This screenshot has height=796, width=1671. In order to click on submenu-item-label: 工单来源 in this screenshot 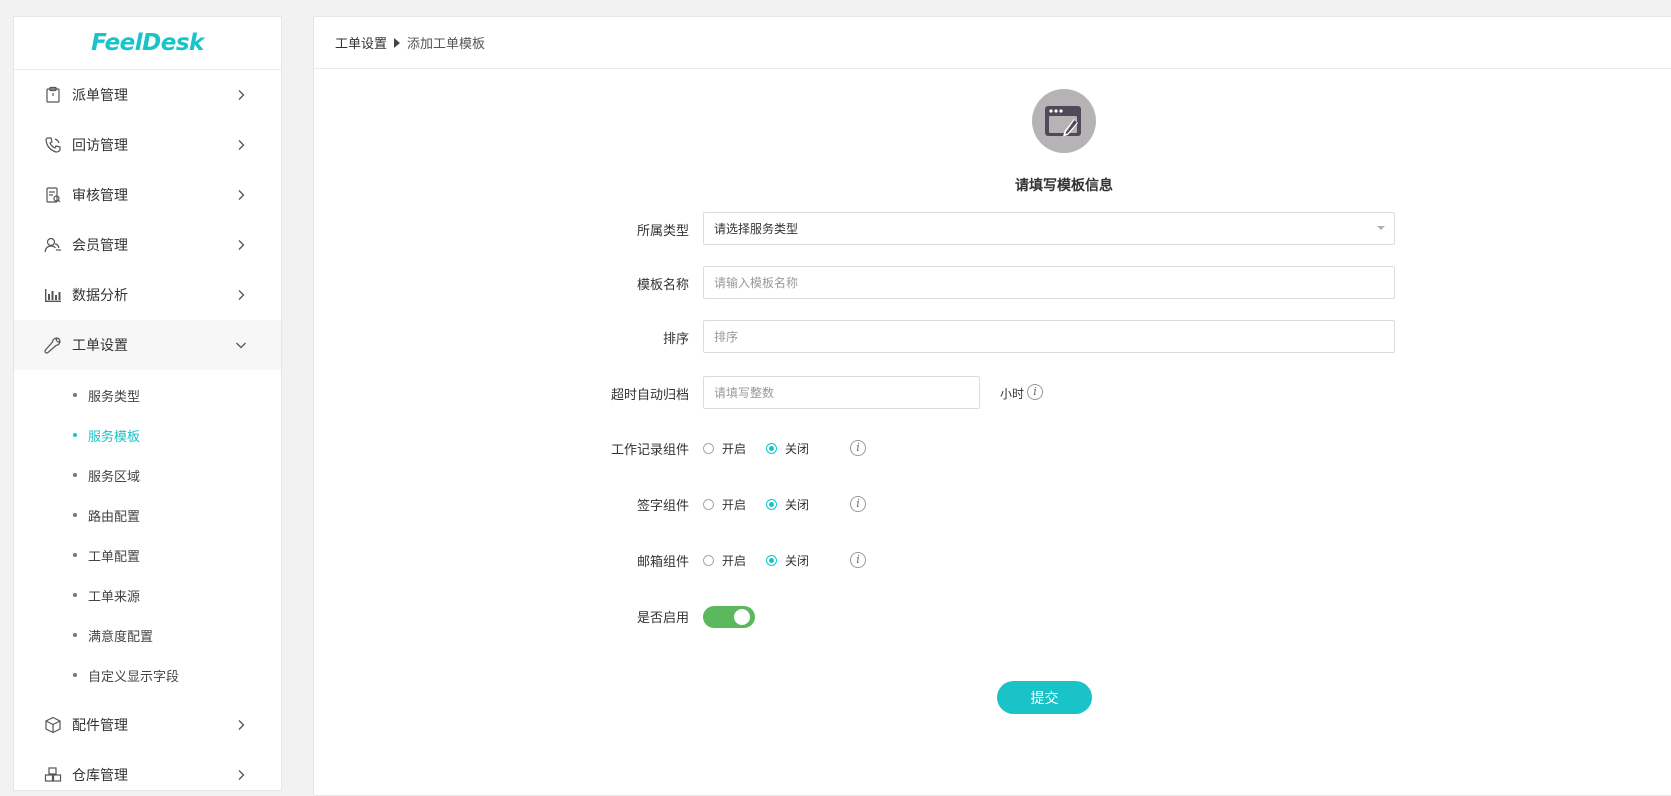, I will do `click(114, 597)`.